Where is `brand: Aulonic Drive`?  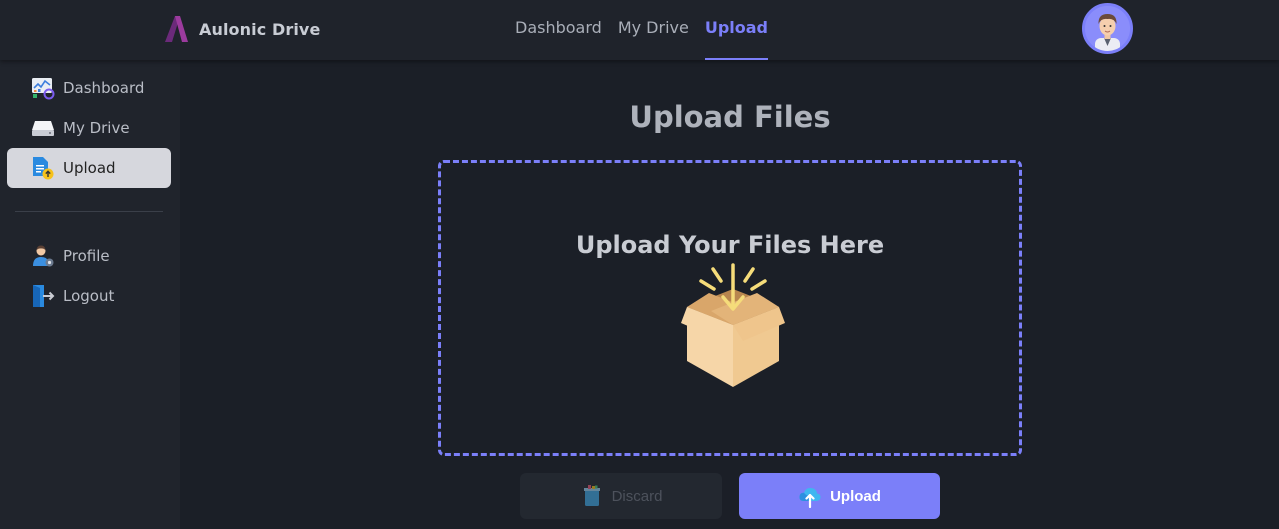 brand: Aulonic Drive is located at coordinates (241, 29).